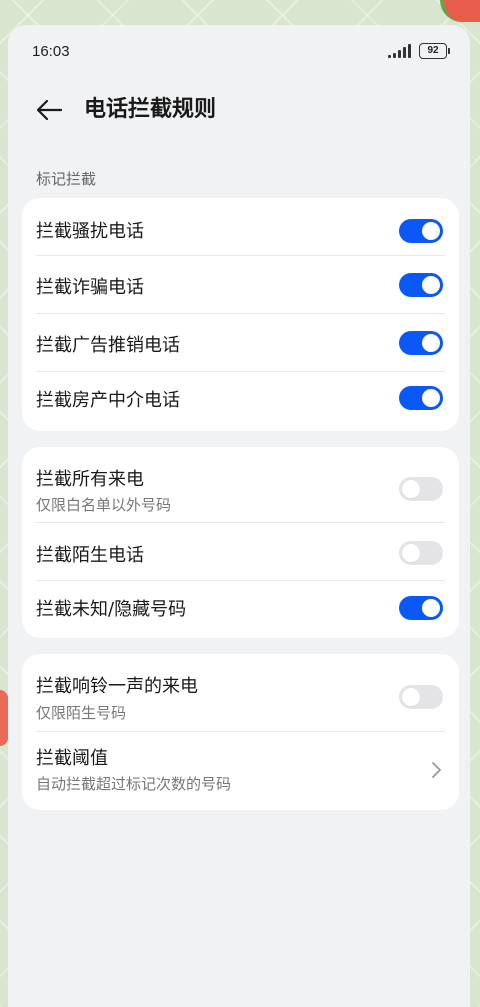 Image resolution: width=480 pixels, height=1007 pixels. What do you see at coordinates (51, 51) in the screenshot?
I see `status-time: 16:03` at bounding box center [51, 51].